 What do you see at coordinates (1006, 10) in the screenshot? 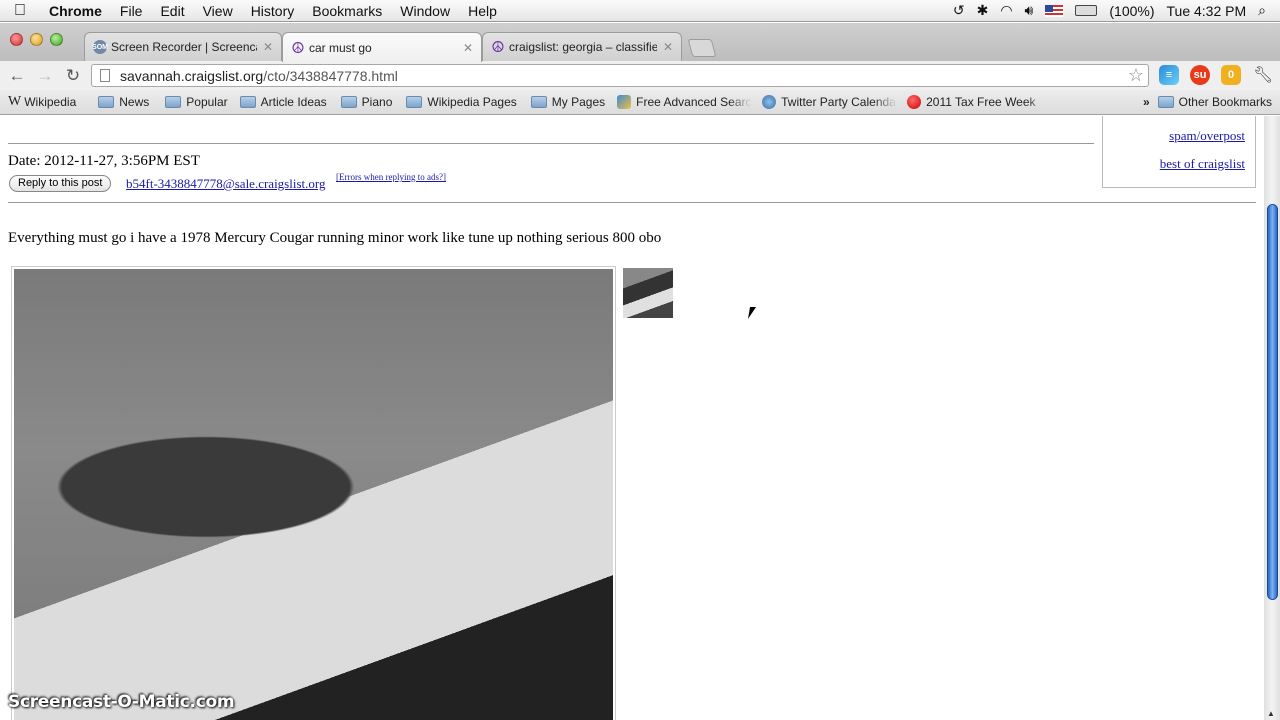
I see `wifi-icon: ◠` at bounding box center [1006, 10].